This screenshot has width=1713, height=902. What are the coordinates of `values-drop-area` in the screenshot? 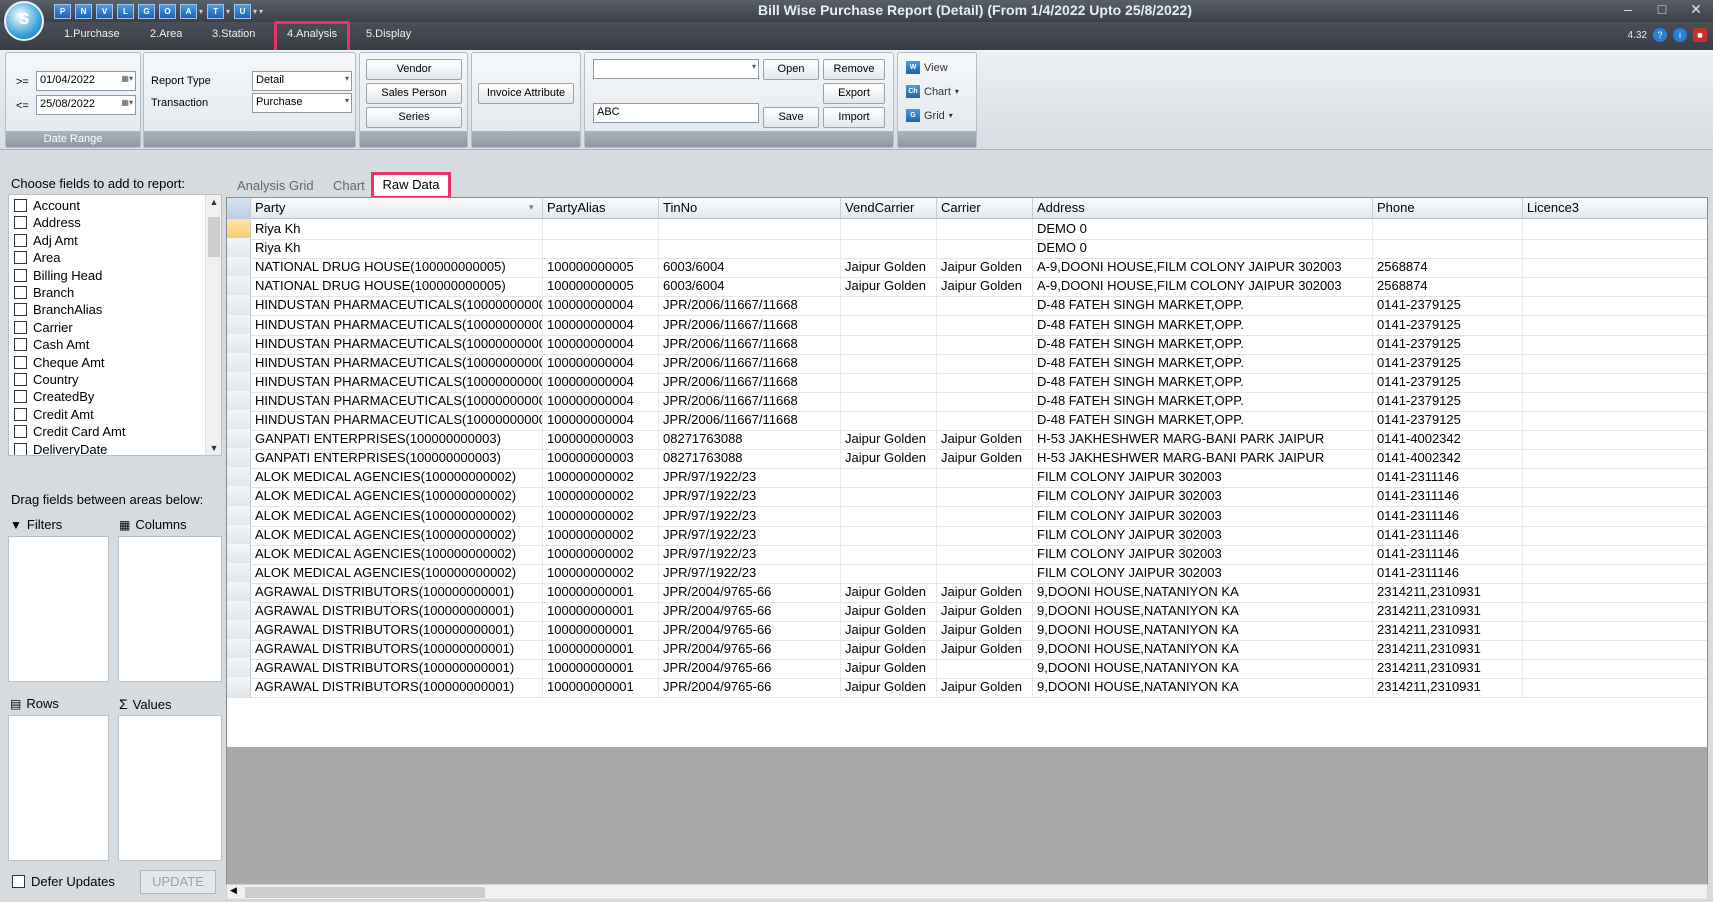 It's located at (170, 788).